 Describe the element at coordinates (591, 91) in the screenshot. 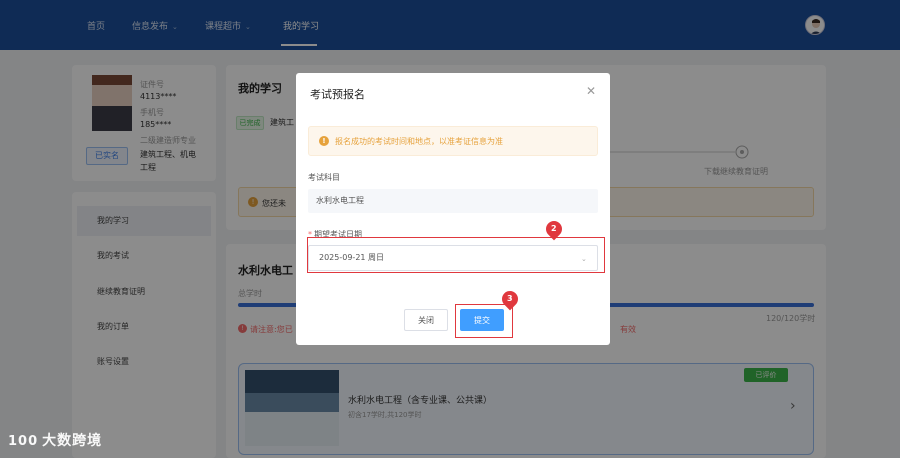

I see `close-icon: ✕` at that location.